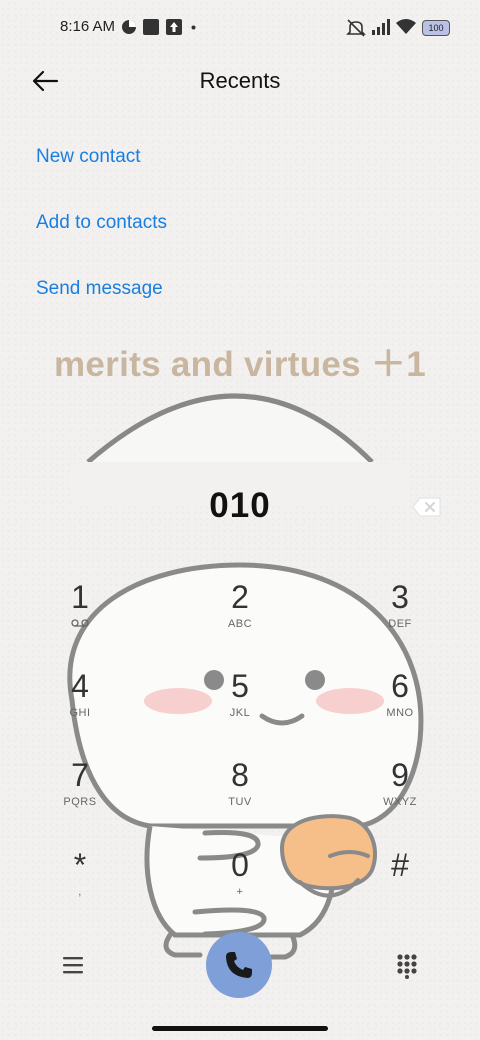 The width and height of the screenshot is (480, 1040). Describe the element at coordinates (400, 597) in the screenshot. I see `key-digit: 3` at that location.